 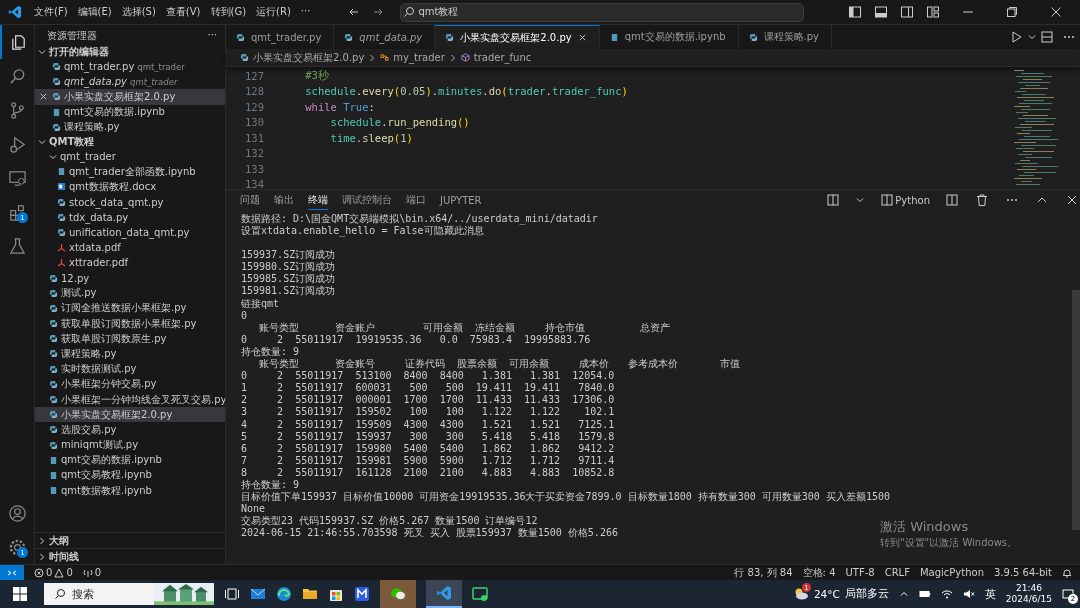 What do you see at coordinates (480, 594) in the screenshot?
I see `terminal-app-icon` at bounding box center [480, 594].